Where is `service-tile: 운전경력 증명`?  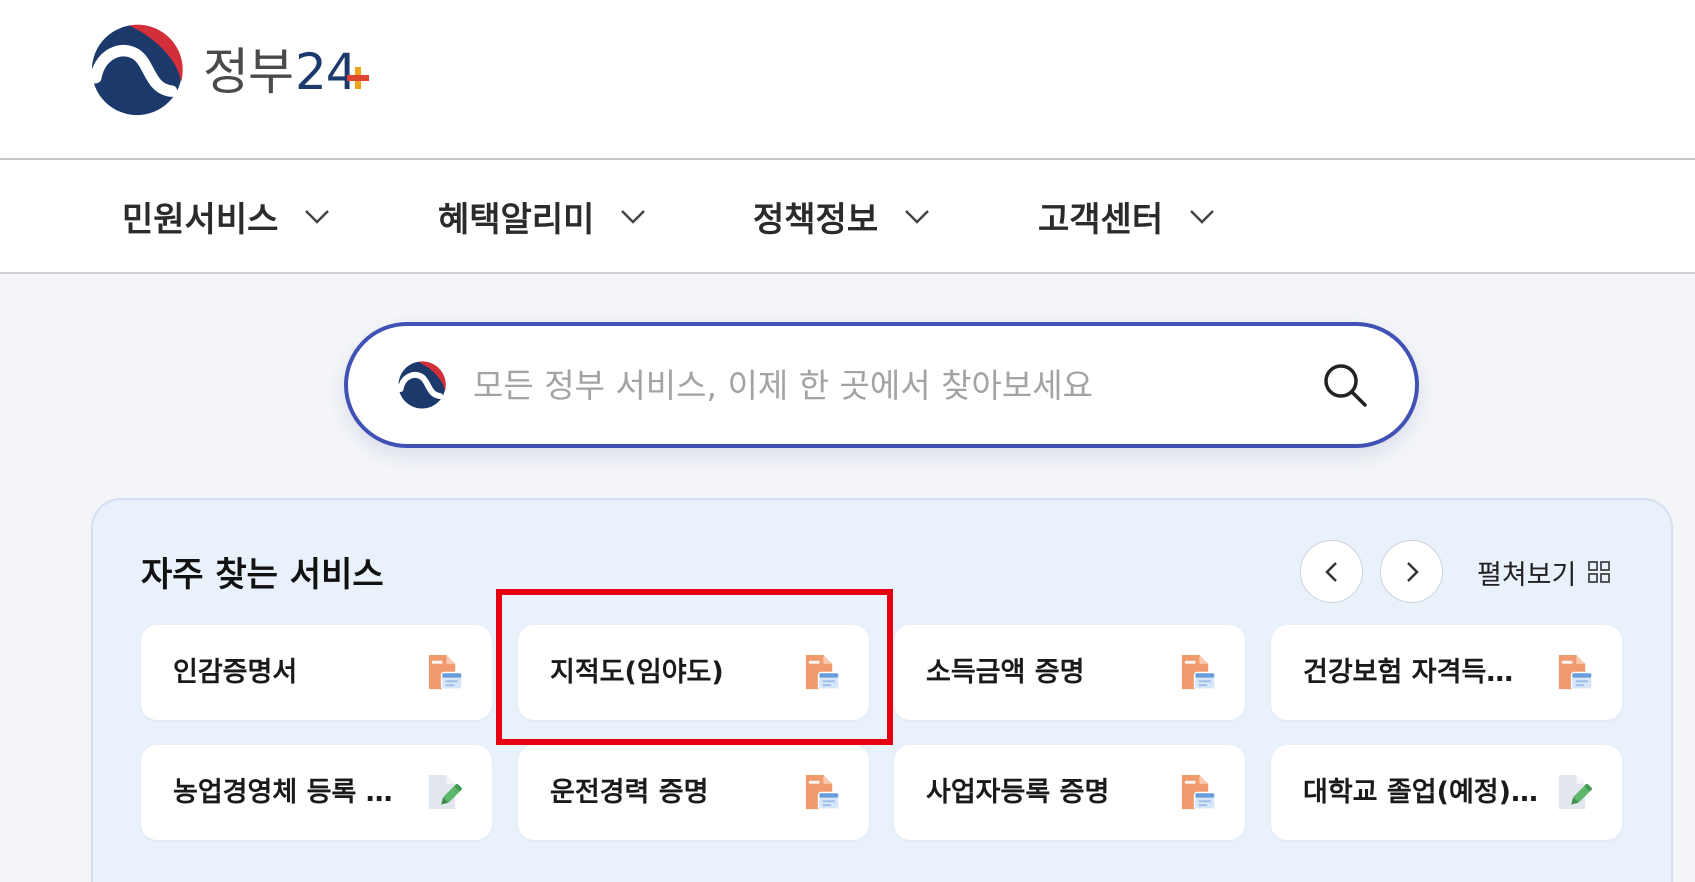
service-tile: 운전경력 증명 is located at coordinates (693, 792).